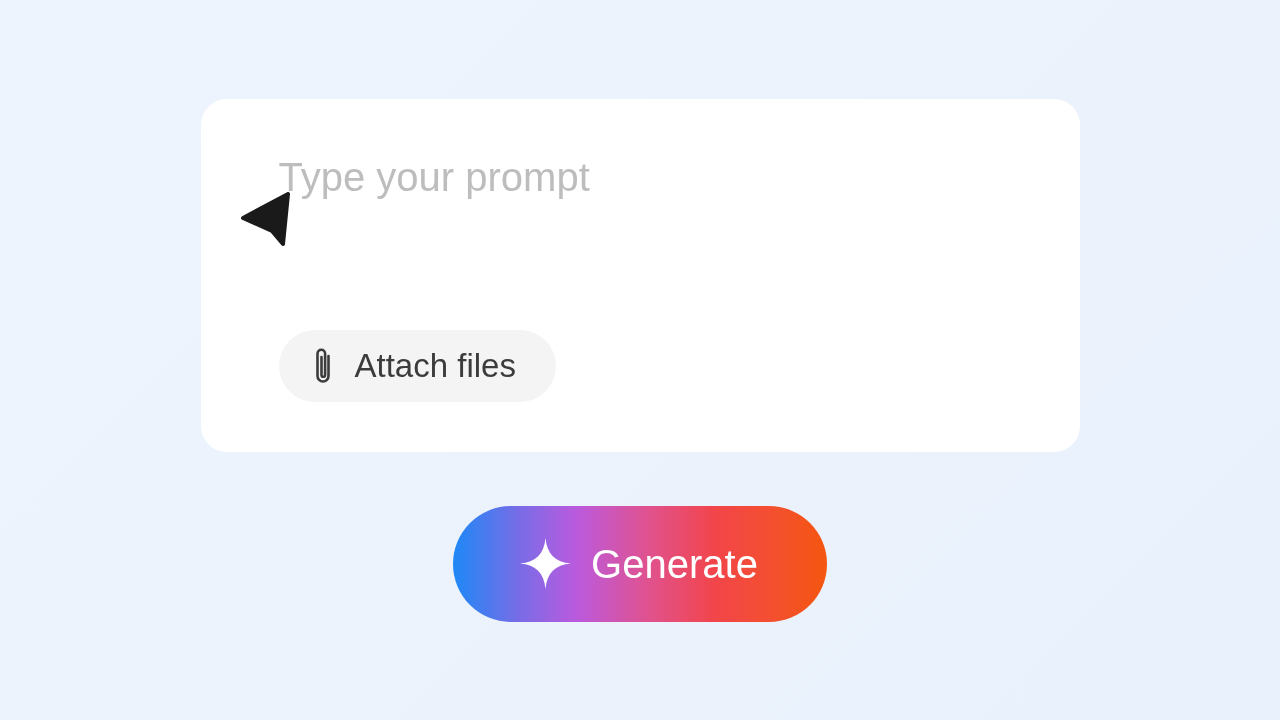  I want to click on sparkle-icon, so click(546, 563).